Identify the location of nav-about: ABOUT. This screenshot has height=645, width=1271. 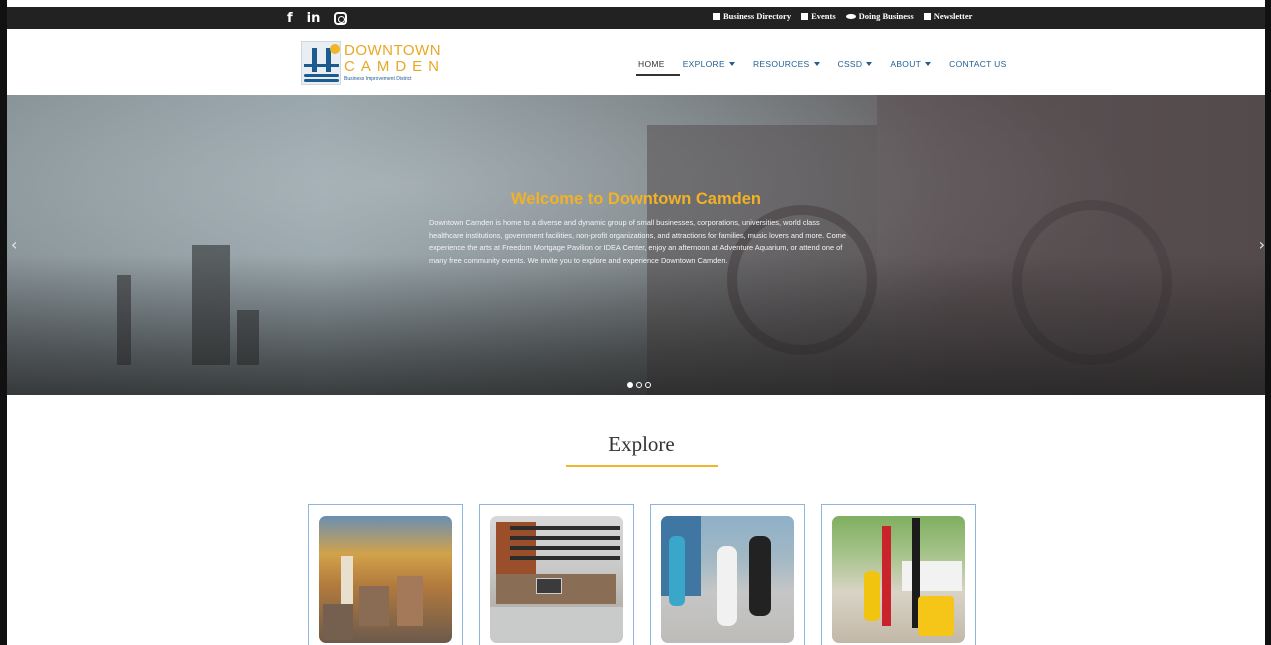
(910, 64).